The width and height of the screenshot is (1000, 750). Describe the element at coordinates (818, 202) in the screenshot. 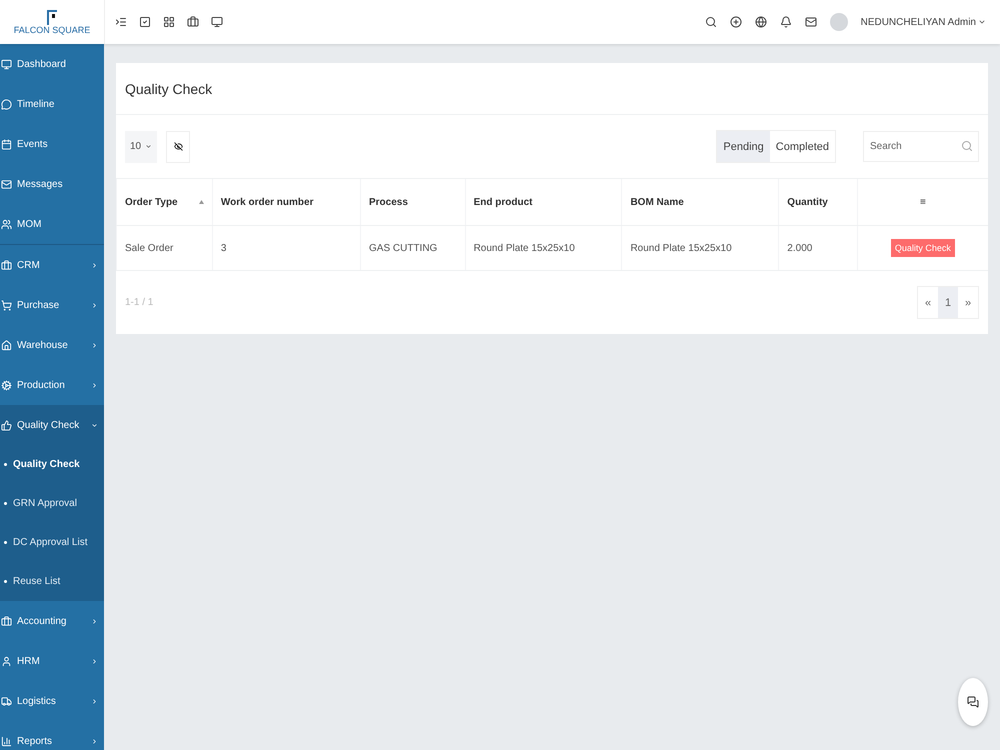

I see `column-header: Quantity` at that location.